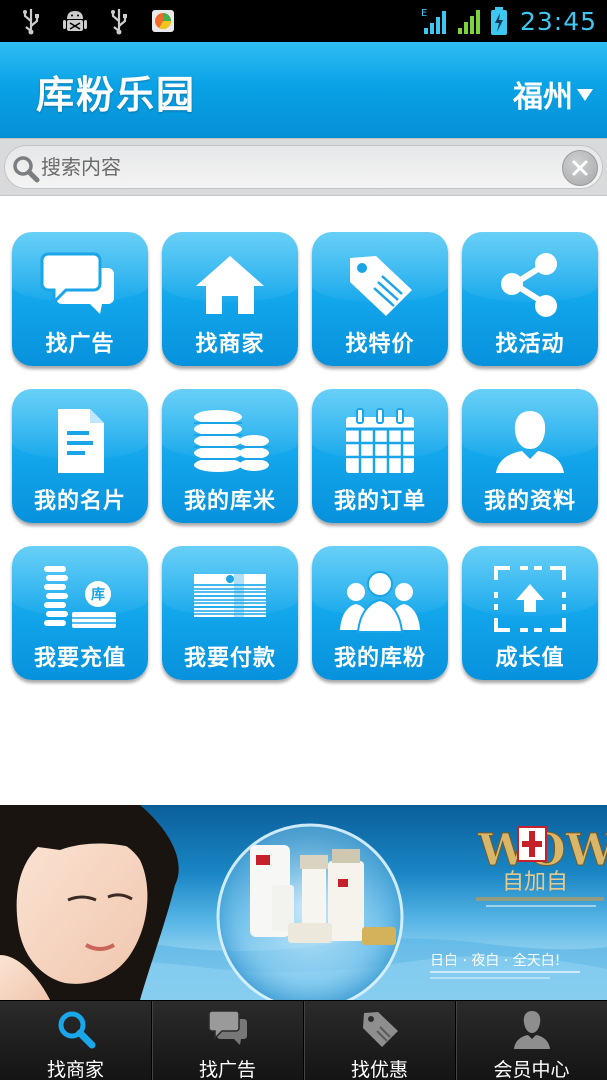 The width and height of the screenshot is (607, 1080). What do you see at coordinates (380, 602) in the screenshot?
I see `group-icon` at bounding box center [380, 602].